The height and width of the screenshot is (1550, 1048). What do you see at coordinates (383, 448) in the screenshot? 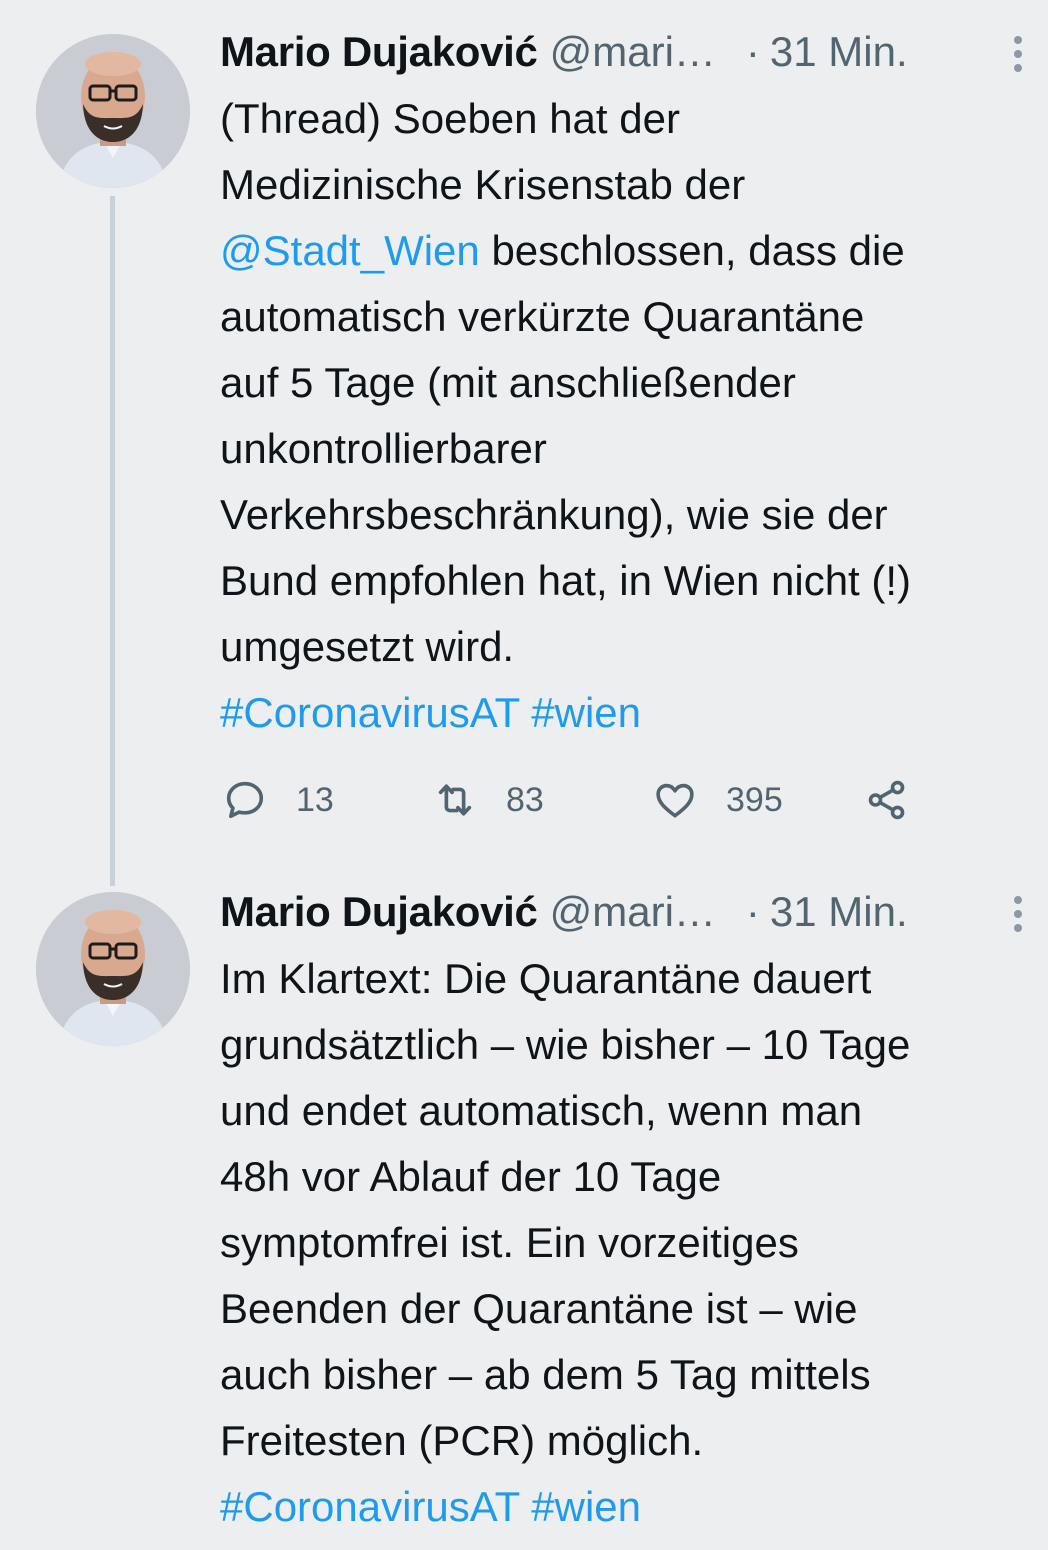
I see `tweet-text-line: unkontrollierbarer` at bounding box center [383, 448].